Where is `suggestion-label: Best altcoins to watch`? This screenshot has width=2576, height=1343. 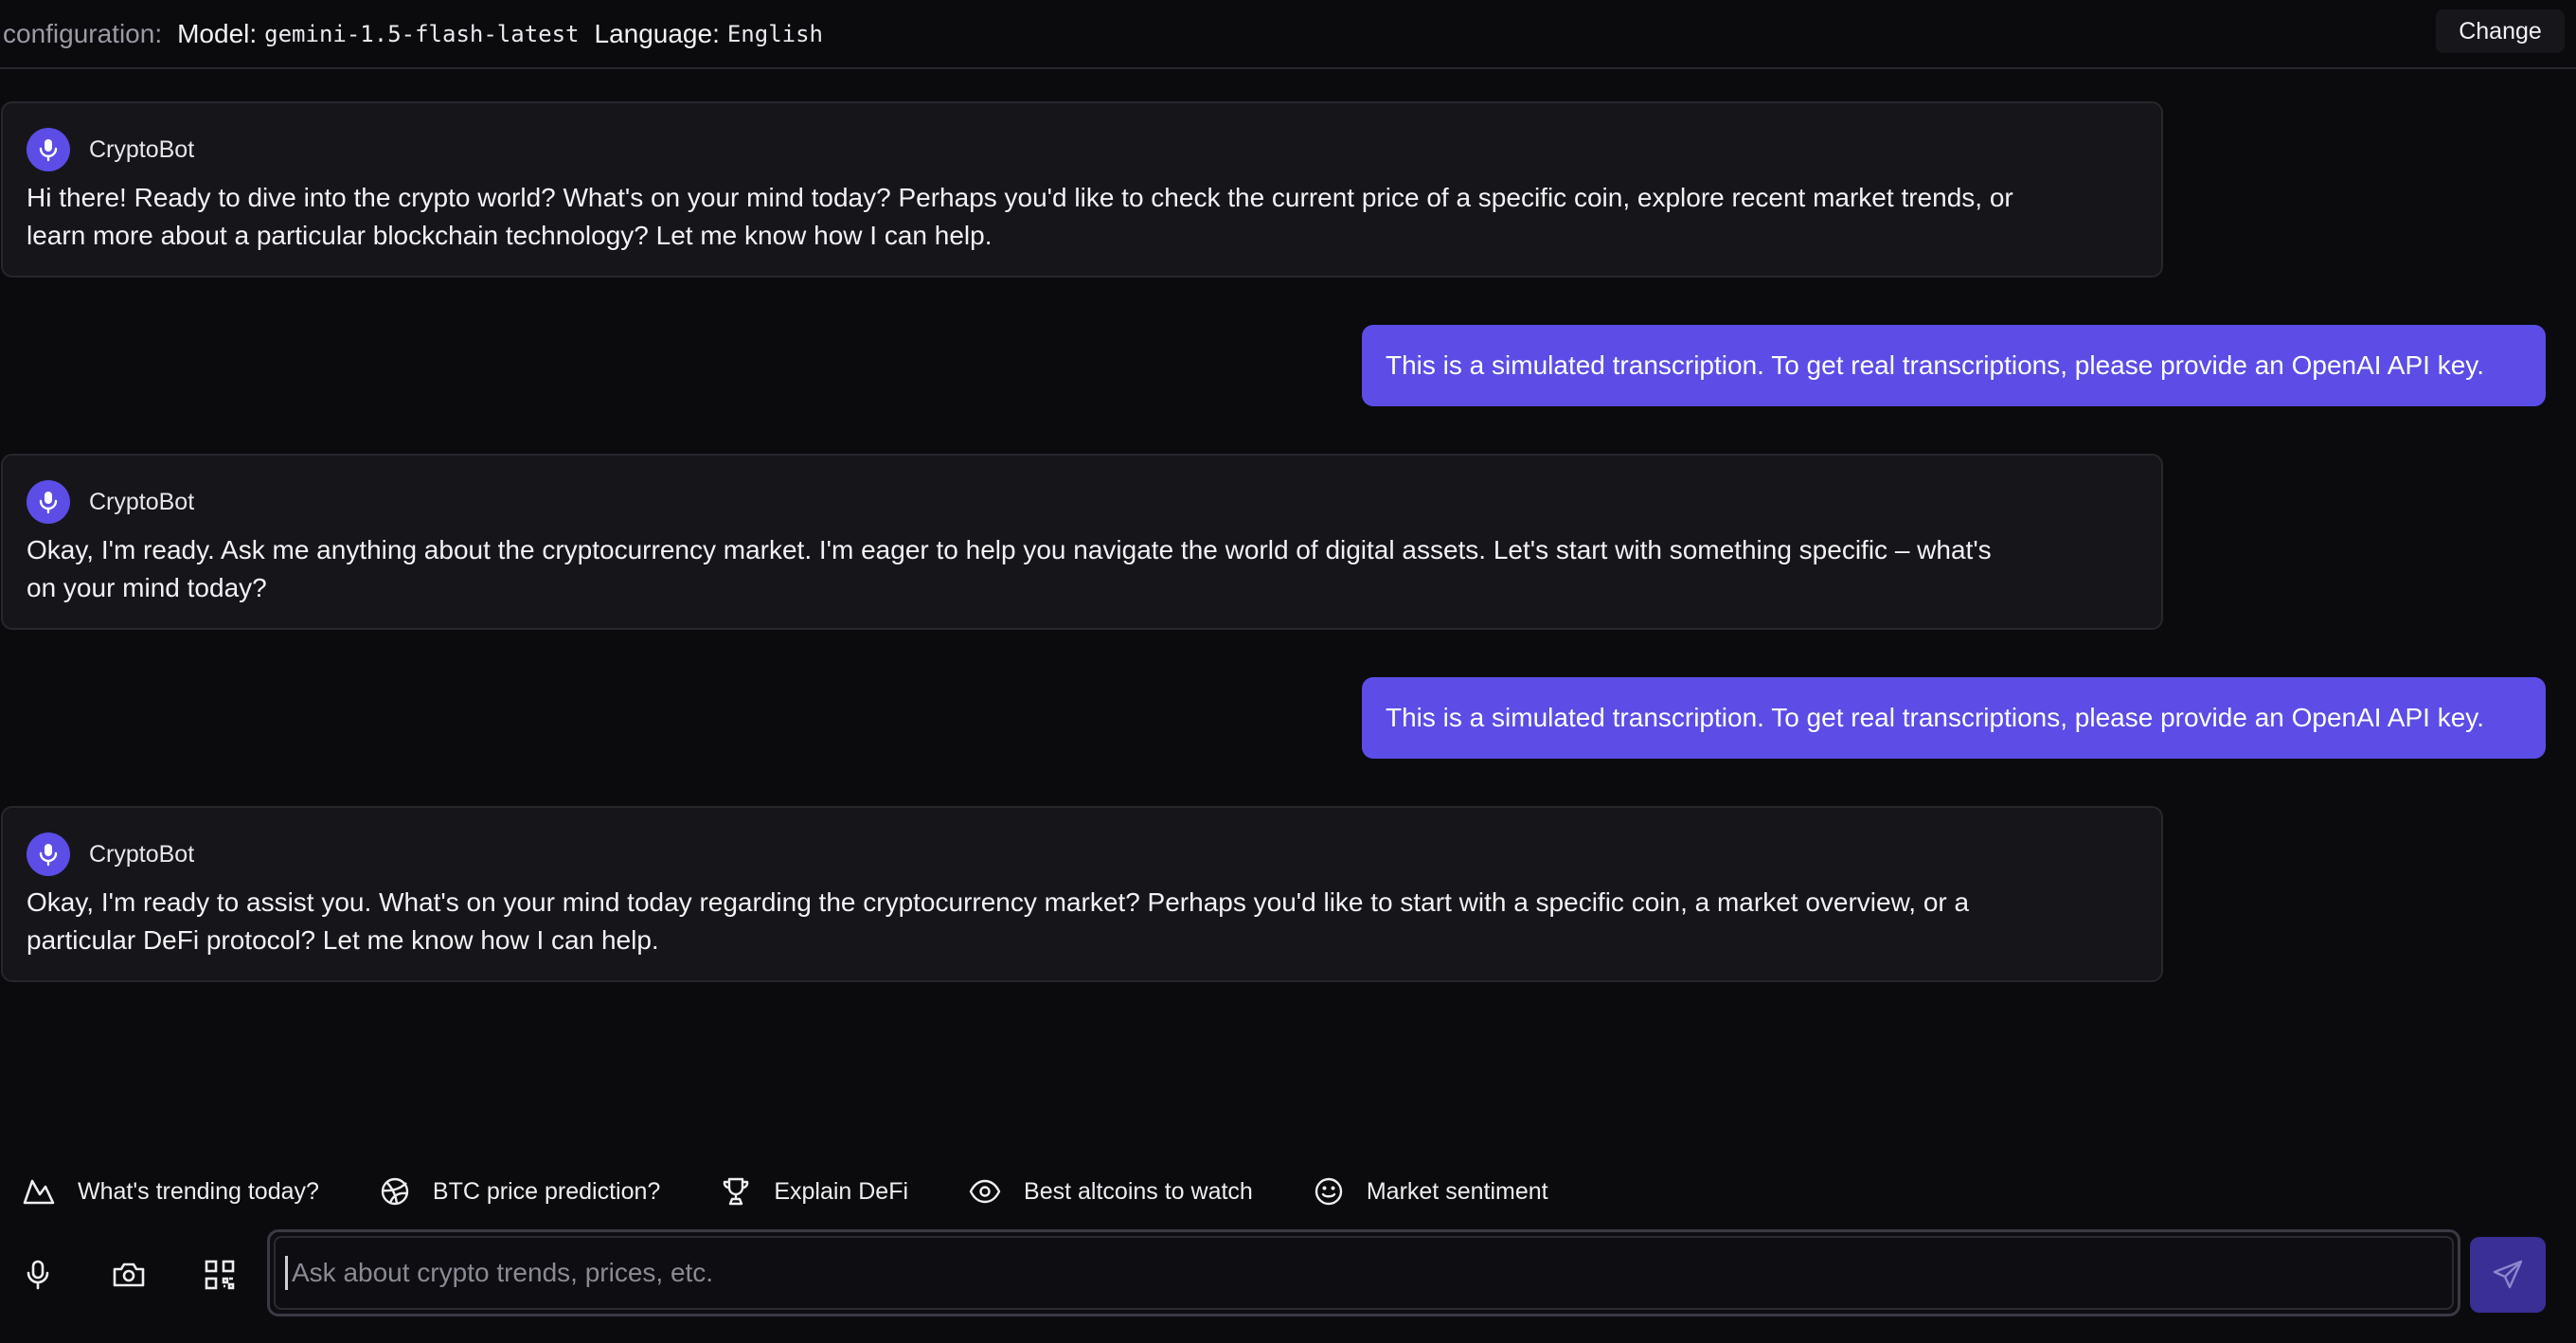
suggestion-label: Best altcoins to watch is located at coordinates (1138, 1191).